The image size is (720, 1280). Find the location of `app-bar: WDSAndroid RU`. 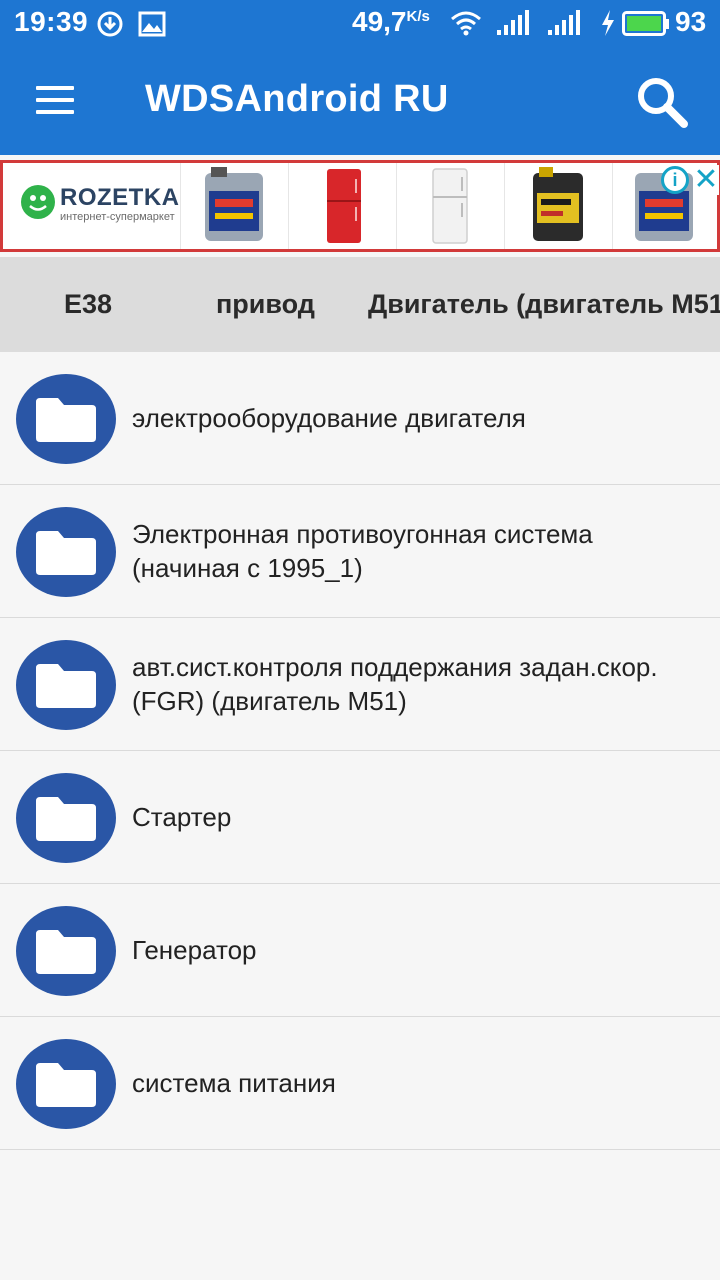

app-bar: WDSAndroid RU is located at coordinates (360, 100).